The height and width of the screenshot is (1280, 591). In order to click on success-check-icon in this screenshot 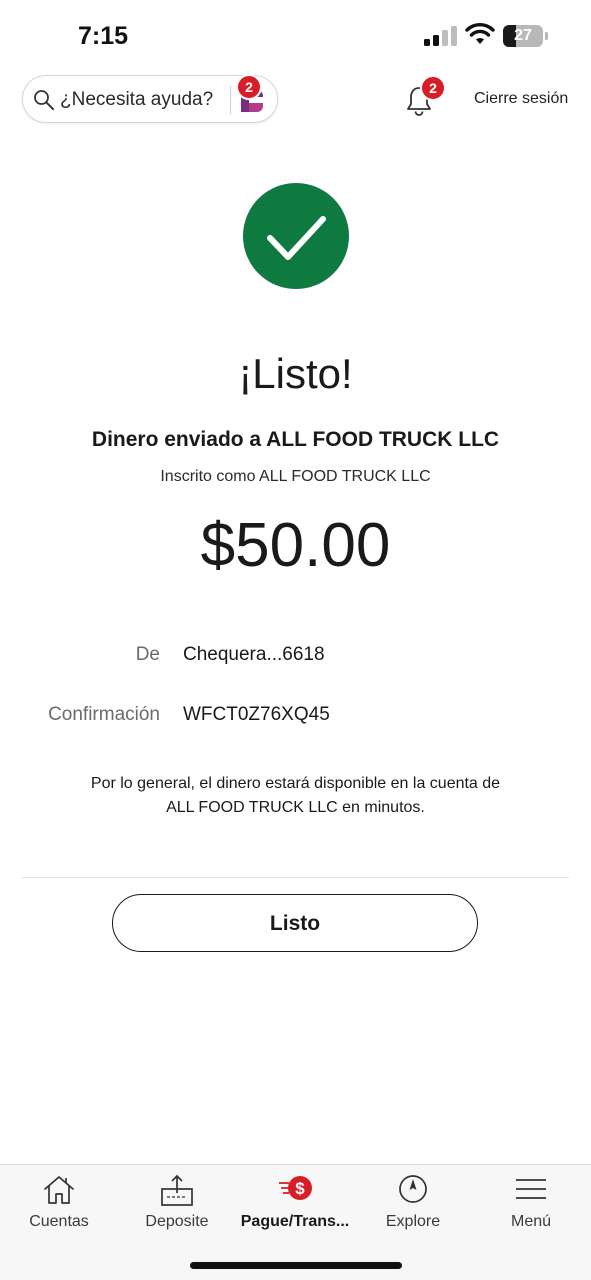, I will do `click(296, 236)`.